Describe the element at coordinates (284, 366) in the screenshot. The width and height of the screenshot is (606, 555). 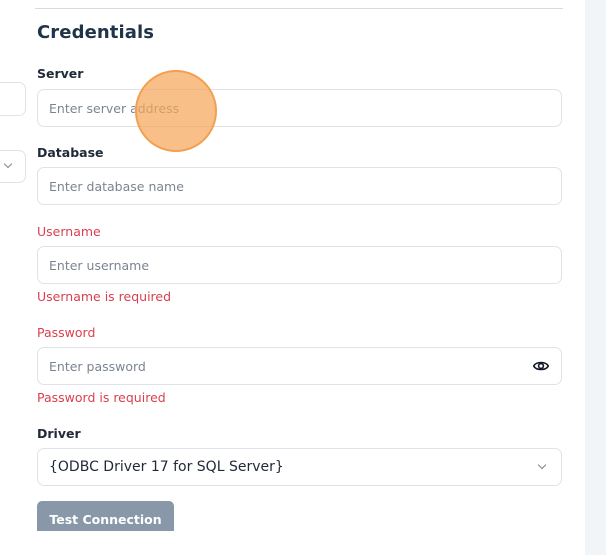
I see `password-input` at that location.